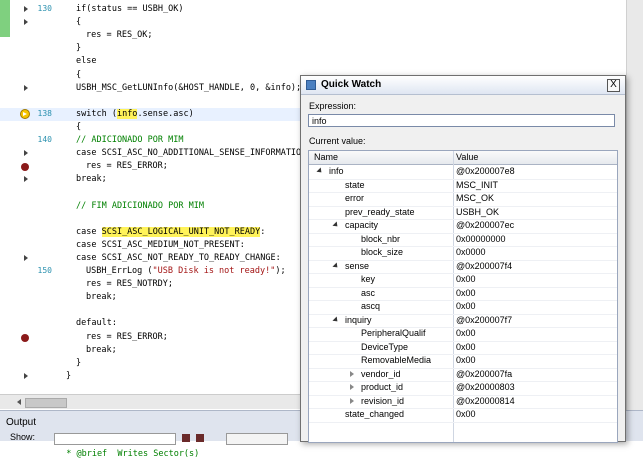  Describe the element at coordinates (382, 387) in the screenshot. I see `watch-name: product_id` at that location.